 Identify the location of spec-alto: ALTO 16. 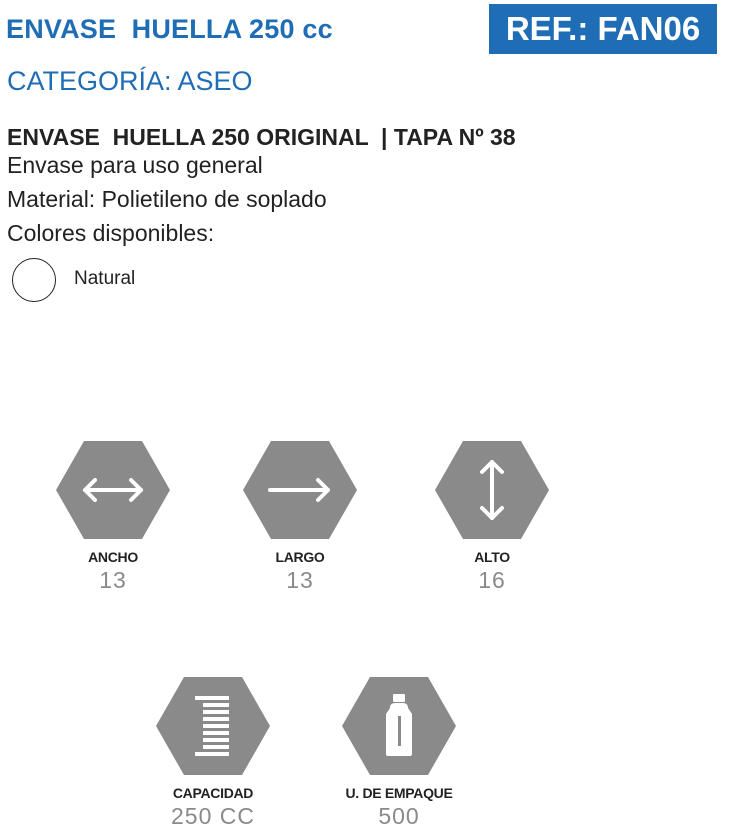
(492, 517).